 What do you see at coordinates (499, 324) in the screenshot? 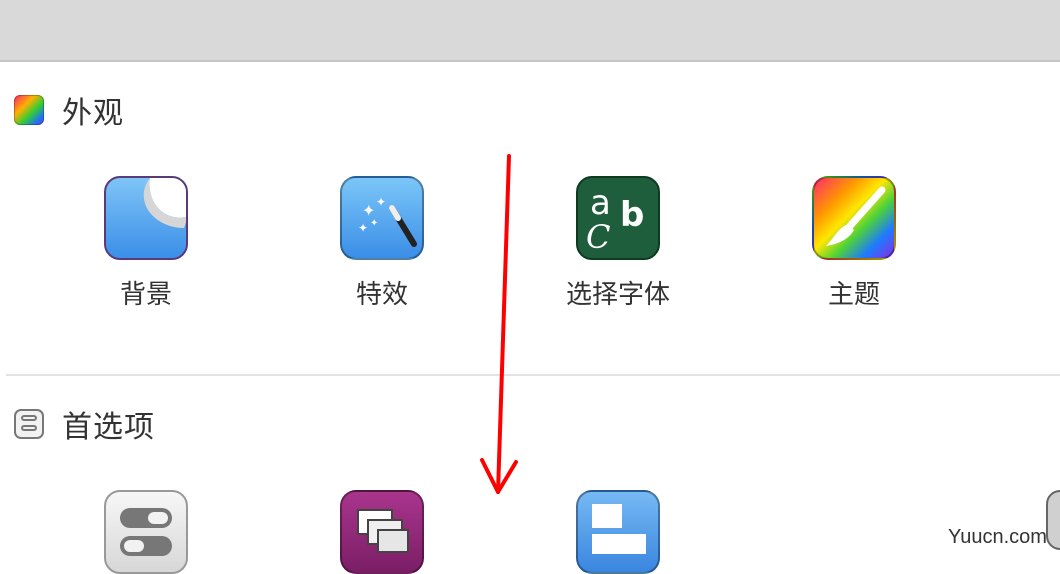
I see `annotation-arrow-icon` at bounding box center [499, 324].